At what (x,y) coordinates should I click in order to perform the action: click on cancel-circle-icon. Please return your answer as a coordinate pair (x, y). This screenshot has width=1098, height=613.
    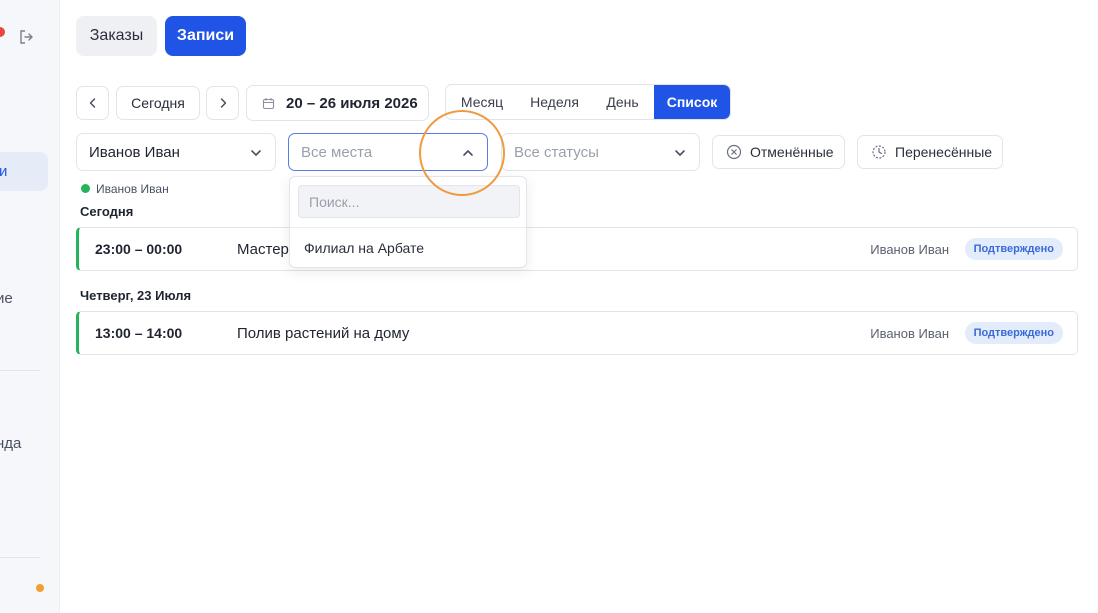
    Looking at the image, I should click on (734, 152).